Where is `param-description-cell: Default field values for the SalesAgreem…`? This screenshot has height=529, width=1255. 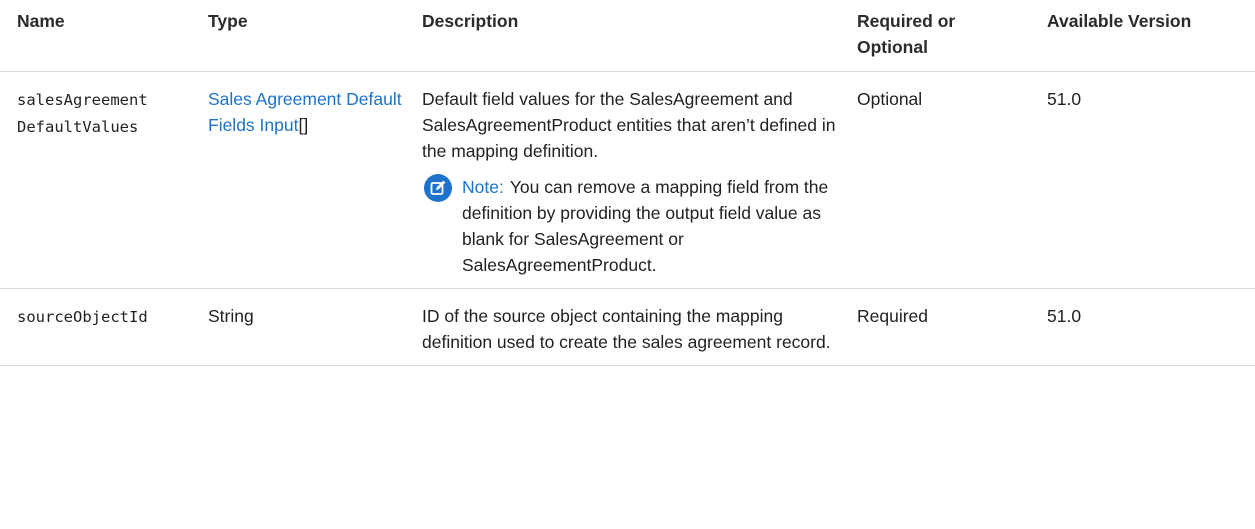
param-description-cell: Default field values for the SalesAgreem… is located at coordinates (631, 180).